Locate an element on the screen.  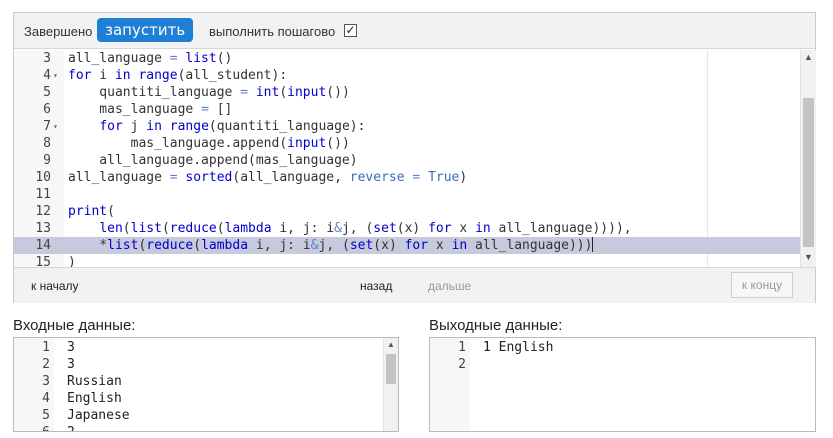
code-text: mas_language = [] is located at coordinates (150, 109).